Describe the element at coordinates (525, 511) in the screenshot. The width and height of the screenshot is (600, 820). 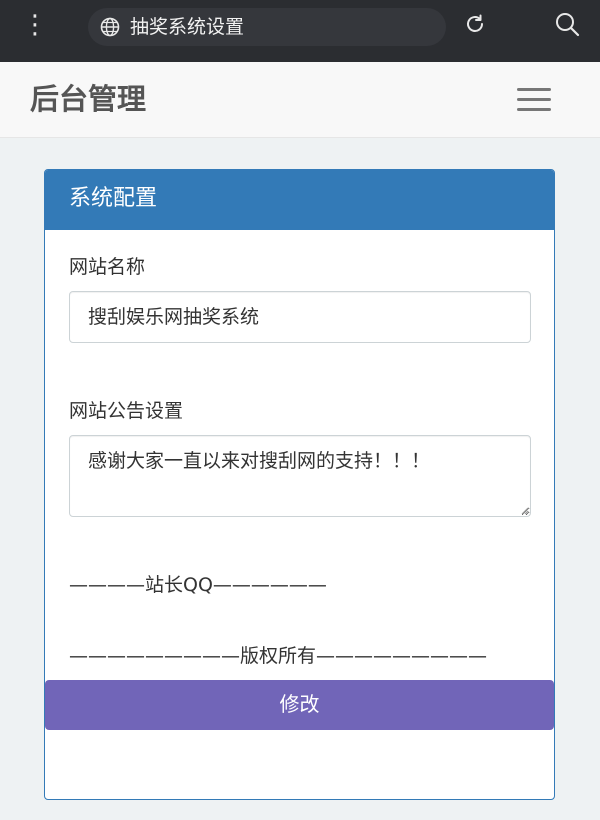
I see `resize-grip-icon` at that location.